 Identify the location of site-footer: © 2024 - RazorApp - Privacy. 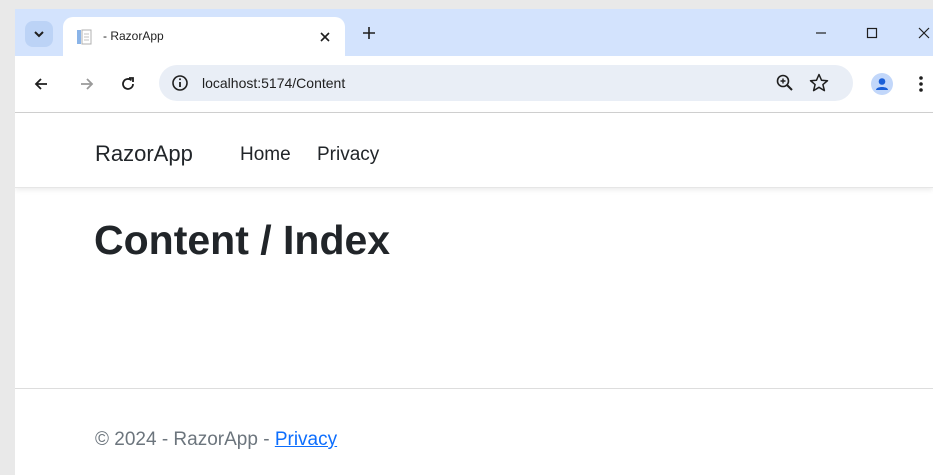
(216, 440).